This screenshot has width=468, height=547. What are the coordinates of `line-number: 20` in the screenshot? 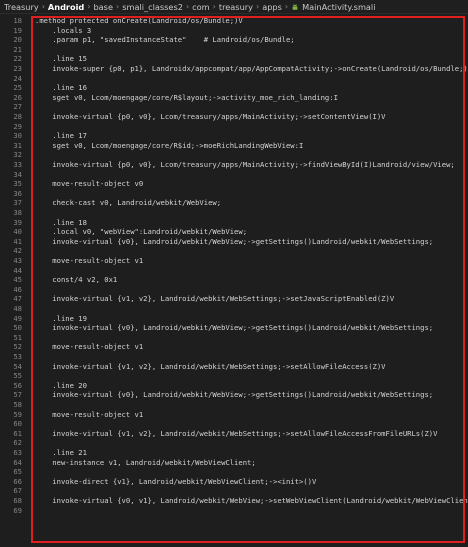 It's located at (17, 40).